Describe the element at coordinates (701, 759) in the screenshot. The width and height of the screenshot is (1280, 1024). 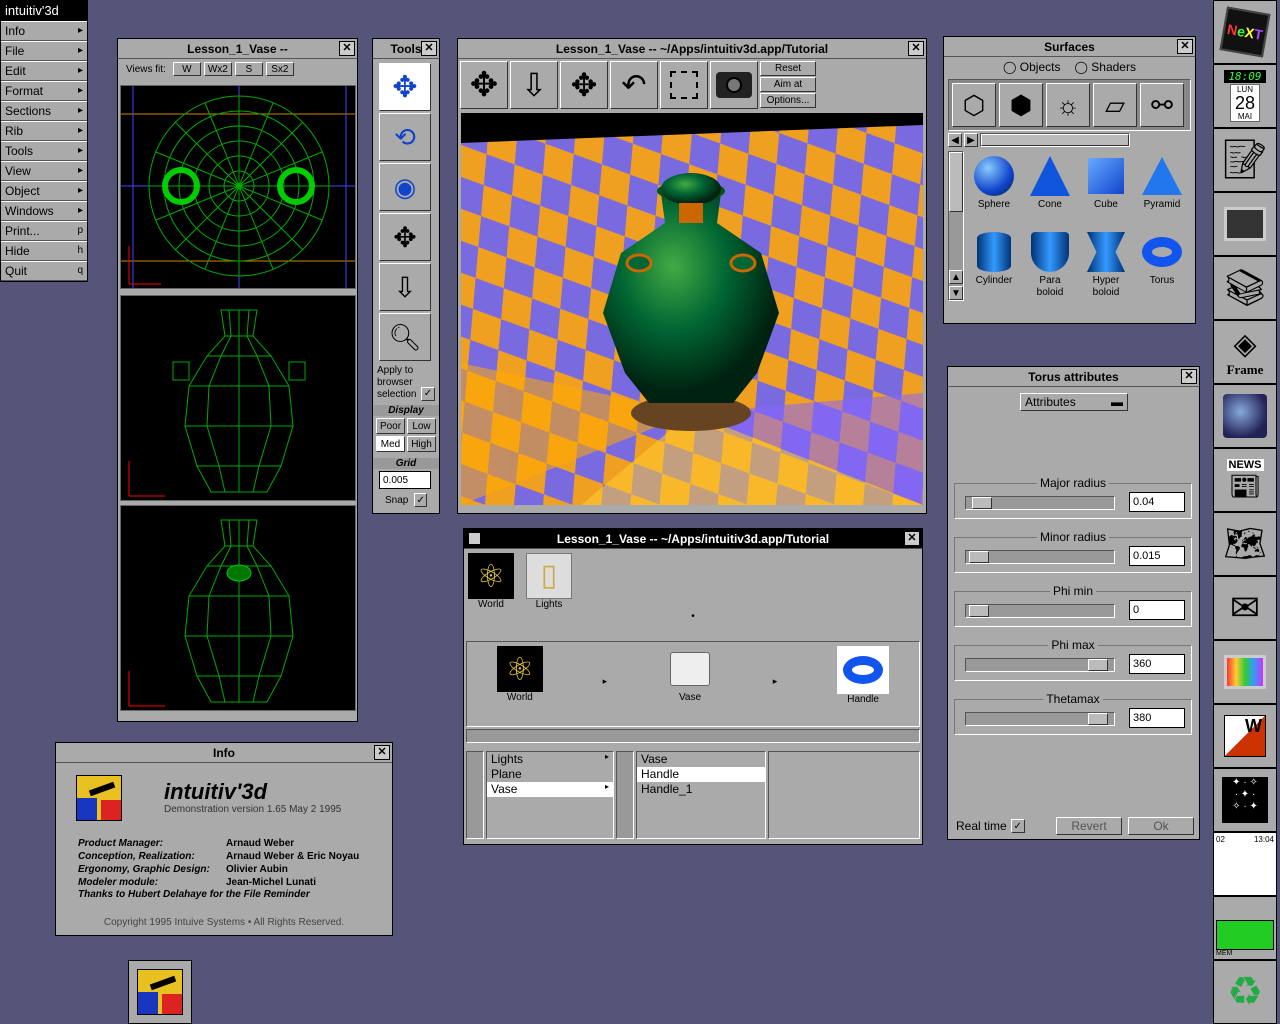
I see `browser-row: Vase` at that location.